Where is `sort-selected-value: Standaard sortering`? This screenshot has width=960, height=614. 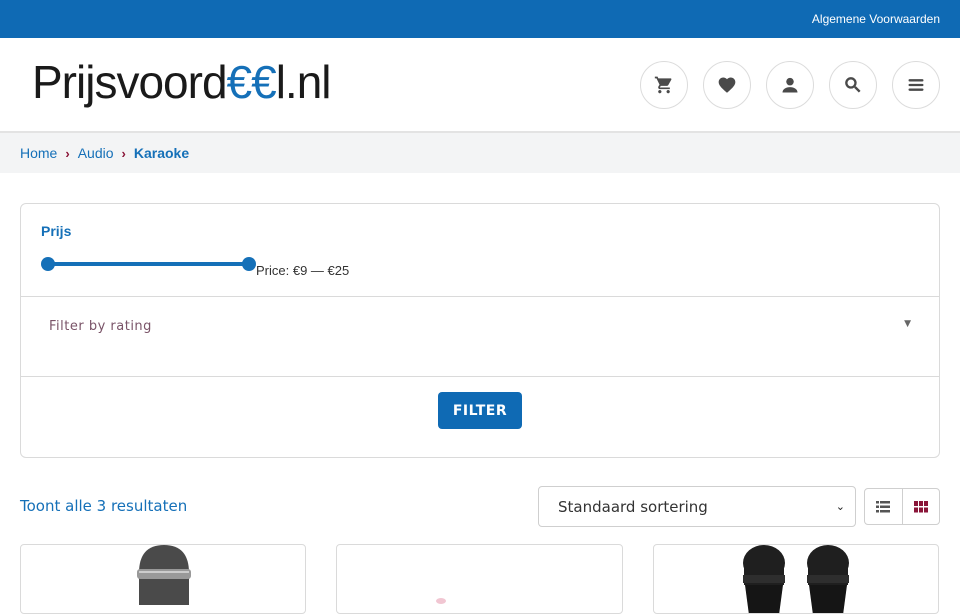
sort-selected-value: Standaard sortering is located at coordinates (633, 506).